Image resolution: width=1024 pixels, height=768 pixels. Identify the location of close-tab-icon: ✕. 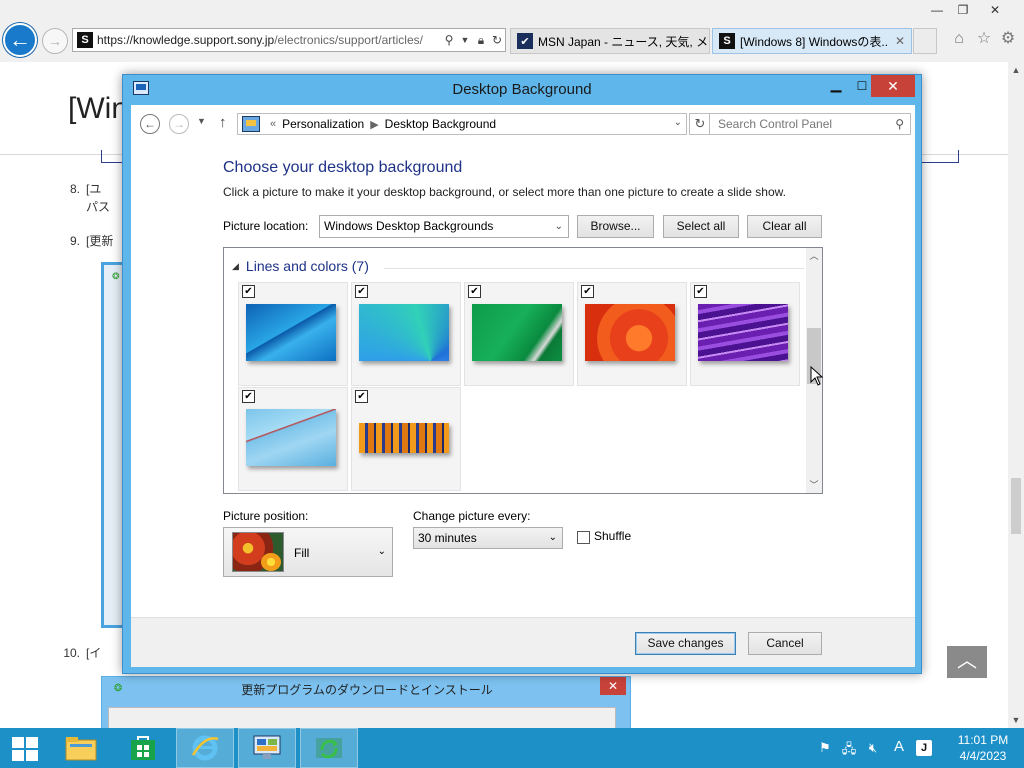
(900, 41).